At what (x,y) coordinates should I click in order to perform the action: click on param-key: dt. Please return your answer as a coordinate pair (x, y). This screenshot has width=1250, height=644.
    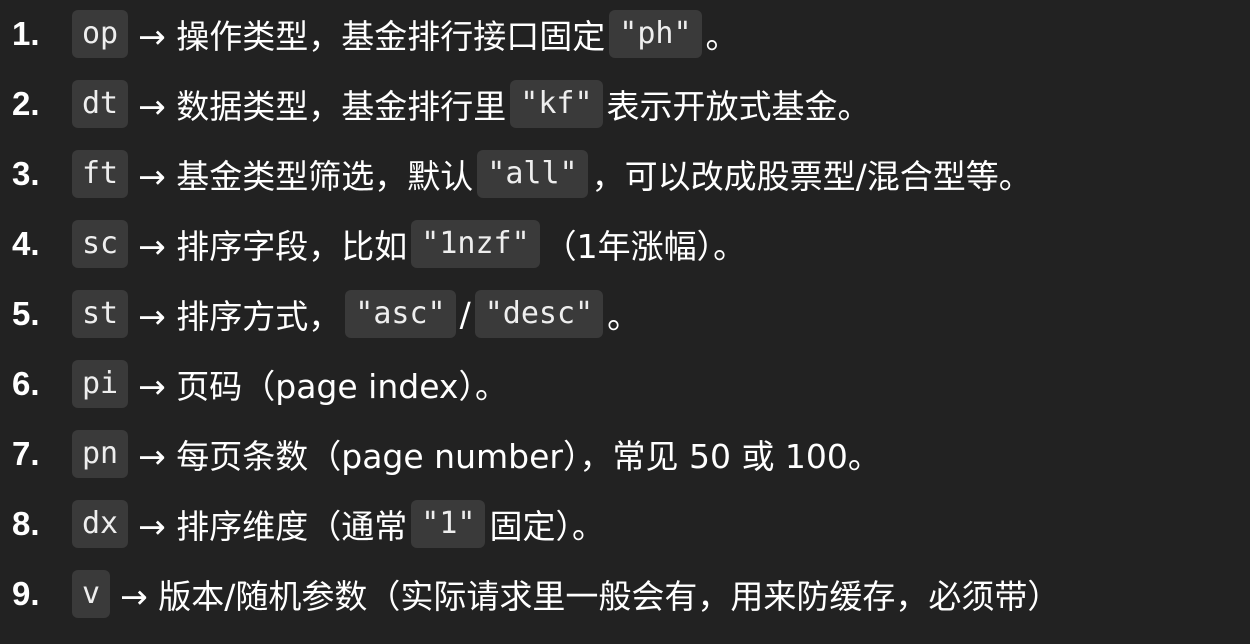
    Looking at the image, I should click on (100, 104).